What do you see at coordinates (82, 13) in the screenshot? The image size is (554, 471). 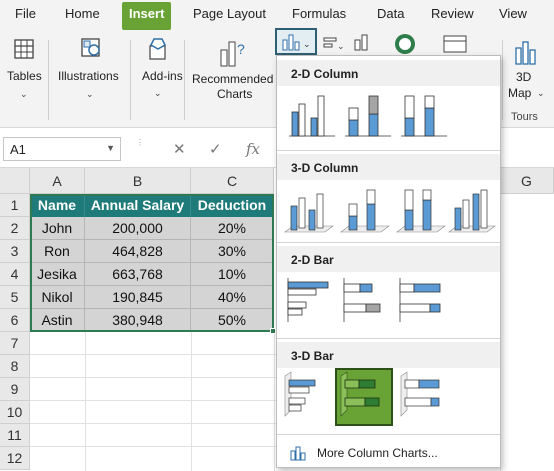 I see `tab-home: Home` at bounding box center [82, 13].